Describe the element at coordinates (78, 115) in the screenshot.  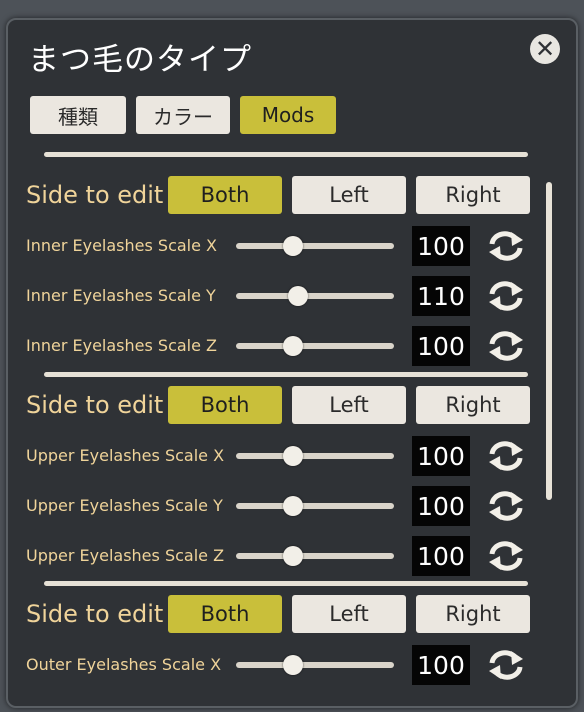
I see `tab-type: 種類` at that location.